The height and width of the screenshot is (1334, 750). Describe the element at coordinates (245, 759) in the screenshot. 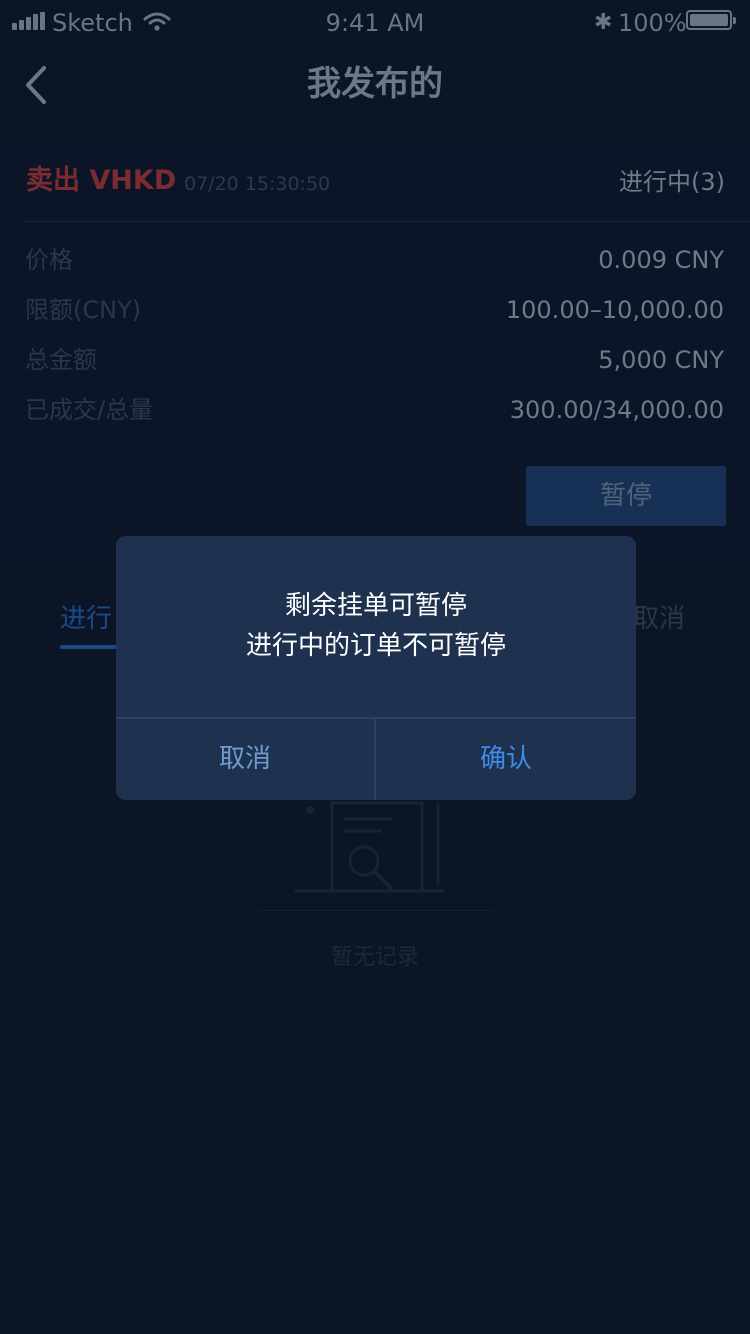

I see `dialog-cancel-button: 取消` at that location.